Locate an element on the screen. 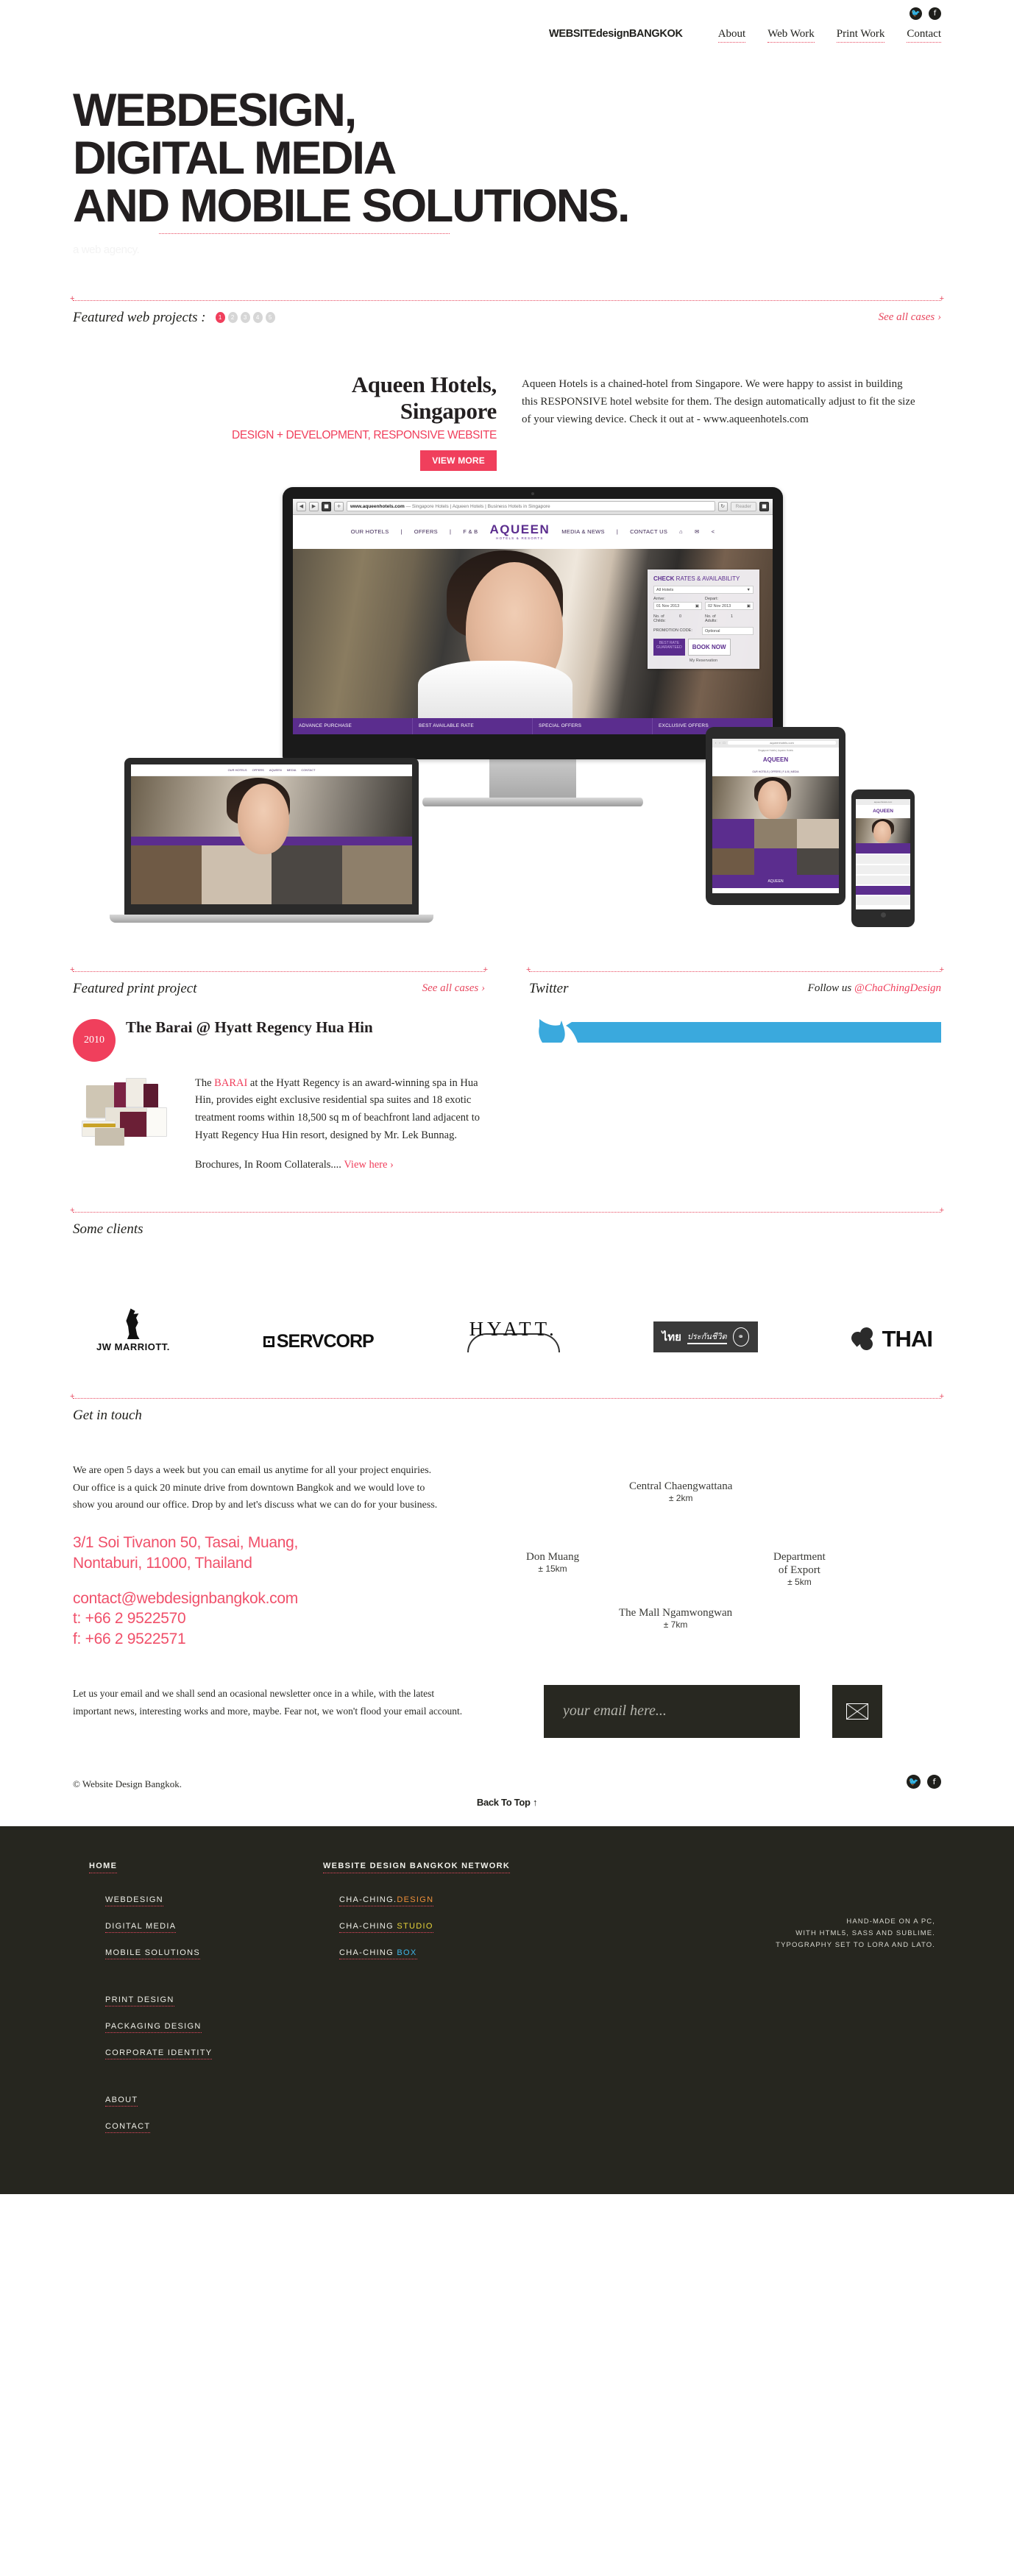 This screenshot has width=1014, height=2576. arrive-date-field: 01 Nov 2013 ▣ is located at coordinates (677, 605).